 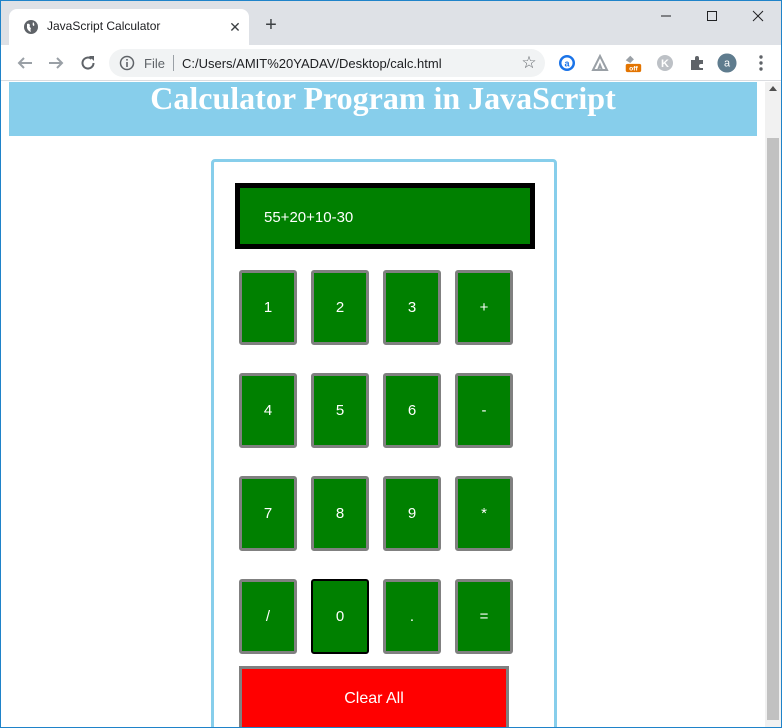 I want to click on bookmark-star-icon: ☆, so click(x=529, y=63).